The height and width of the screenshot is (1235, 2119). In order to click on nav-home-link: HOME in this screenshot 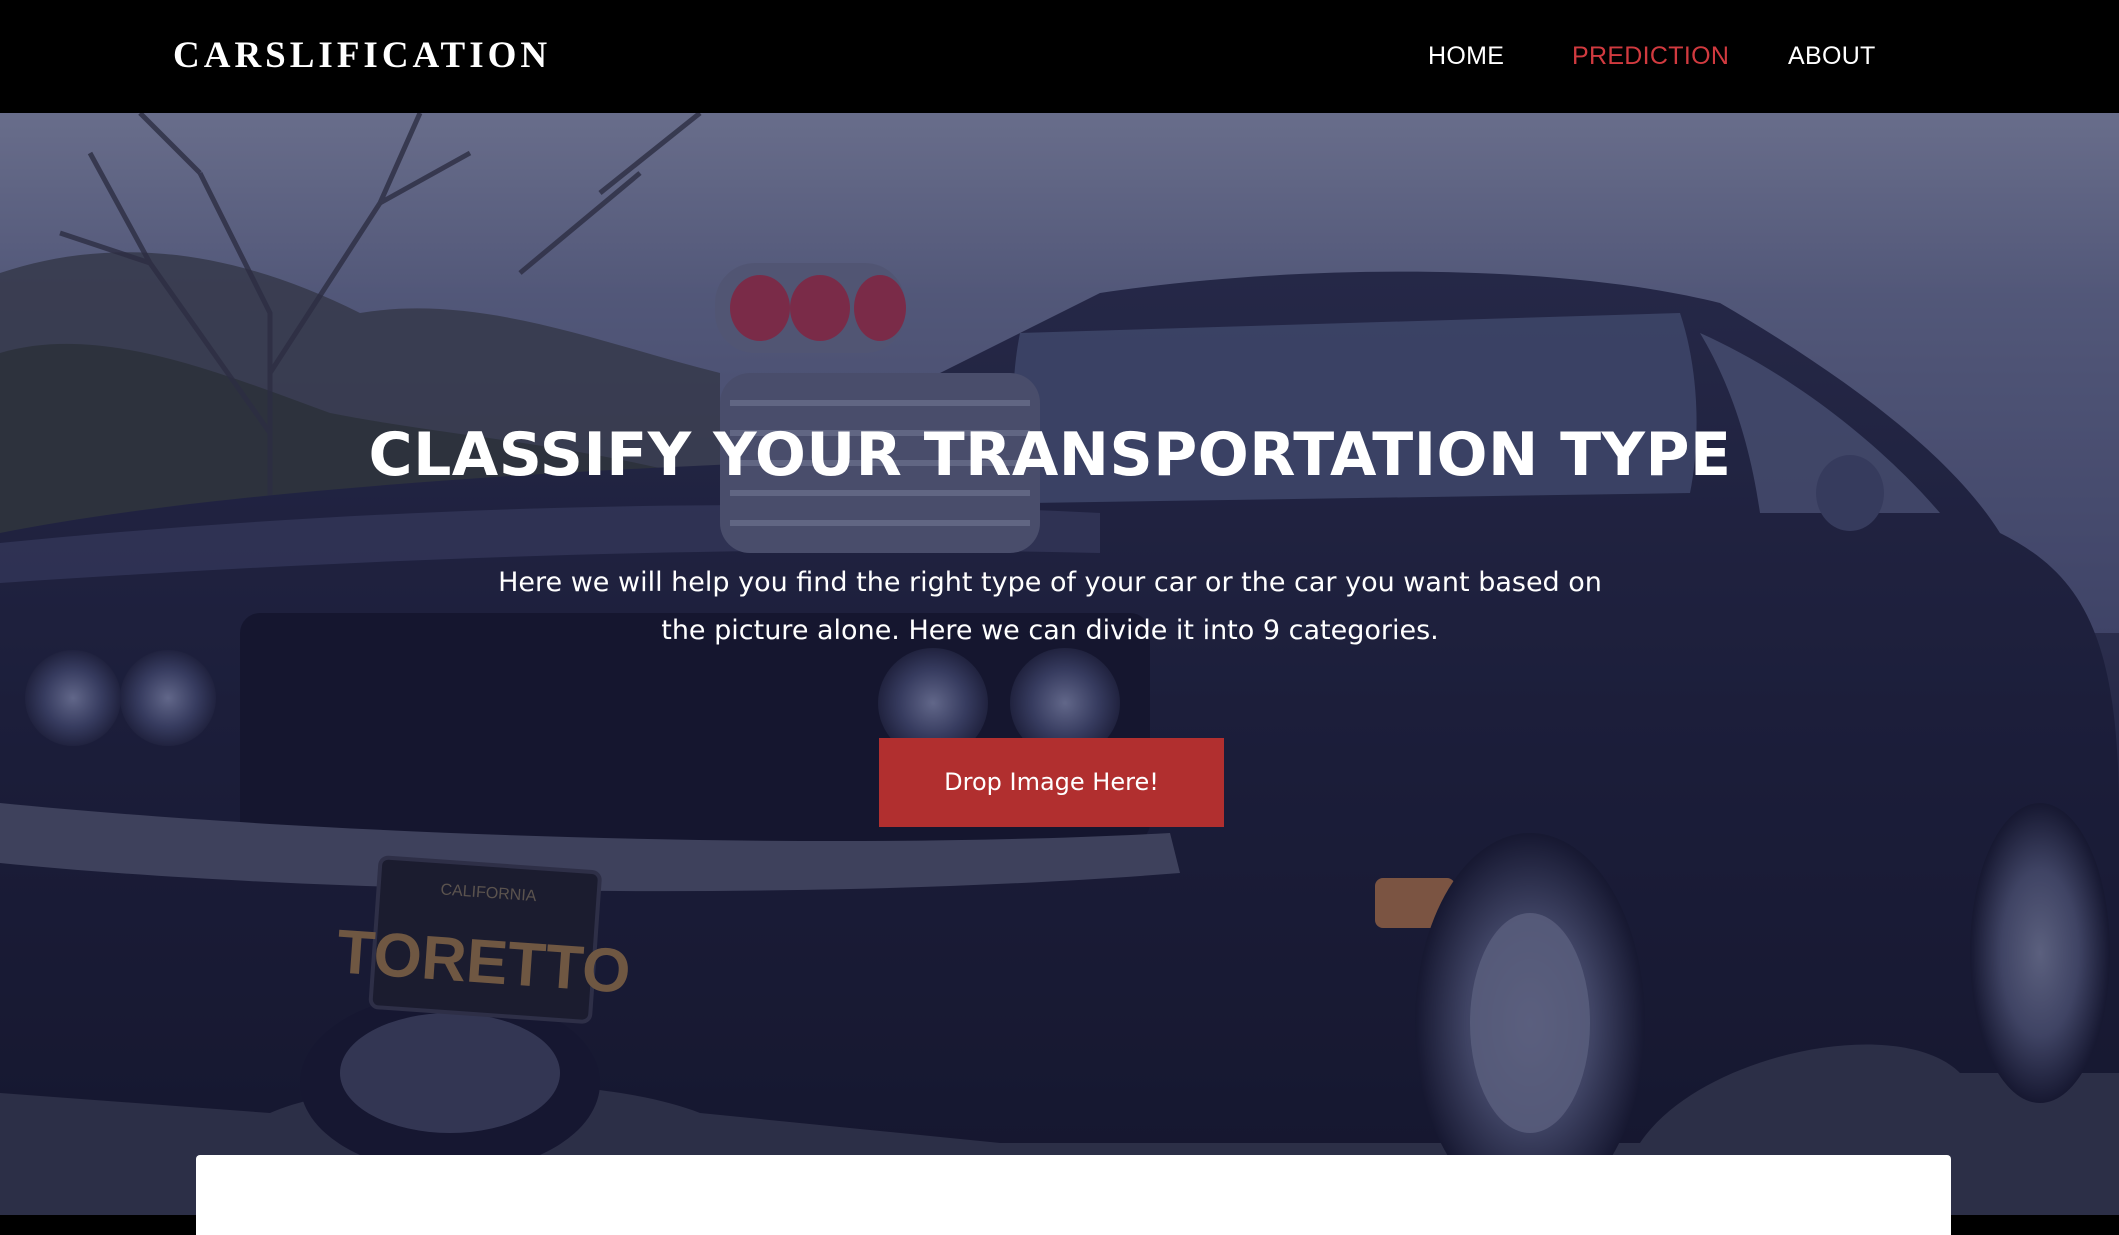, I will do `click(1466, 56)`.